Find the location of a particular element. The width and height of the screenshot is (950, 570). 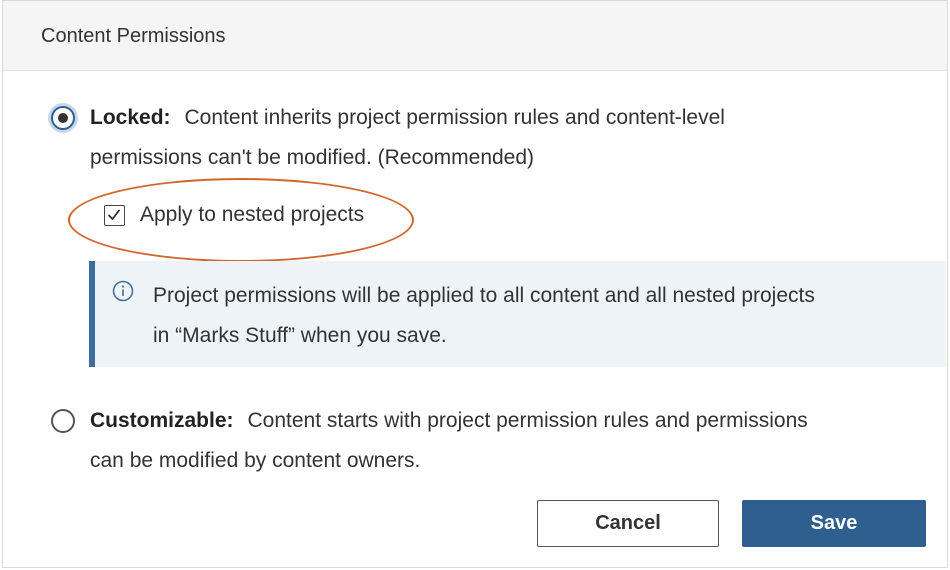

checkmark-icon is located at coordinates (114, 214).